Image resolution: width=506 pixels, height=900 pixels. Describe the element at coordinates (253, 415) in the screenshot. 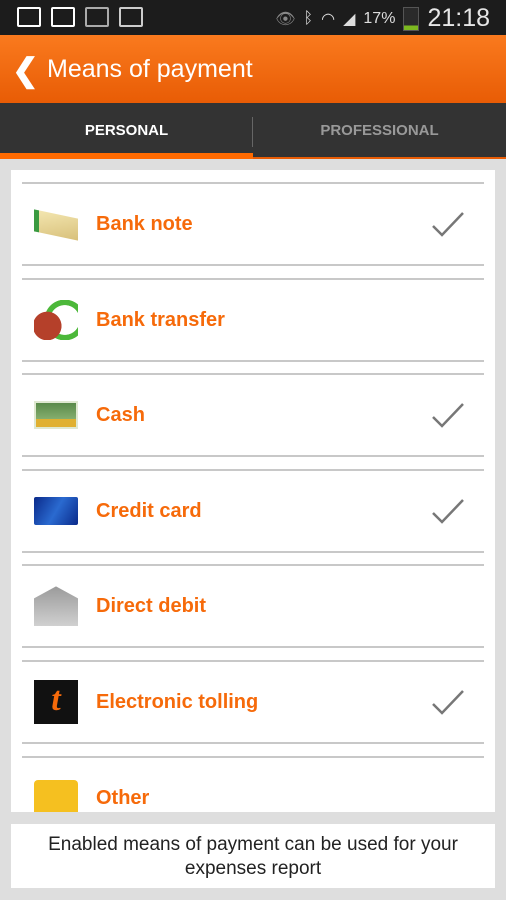

I see `list-item: Cash` at that location.